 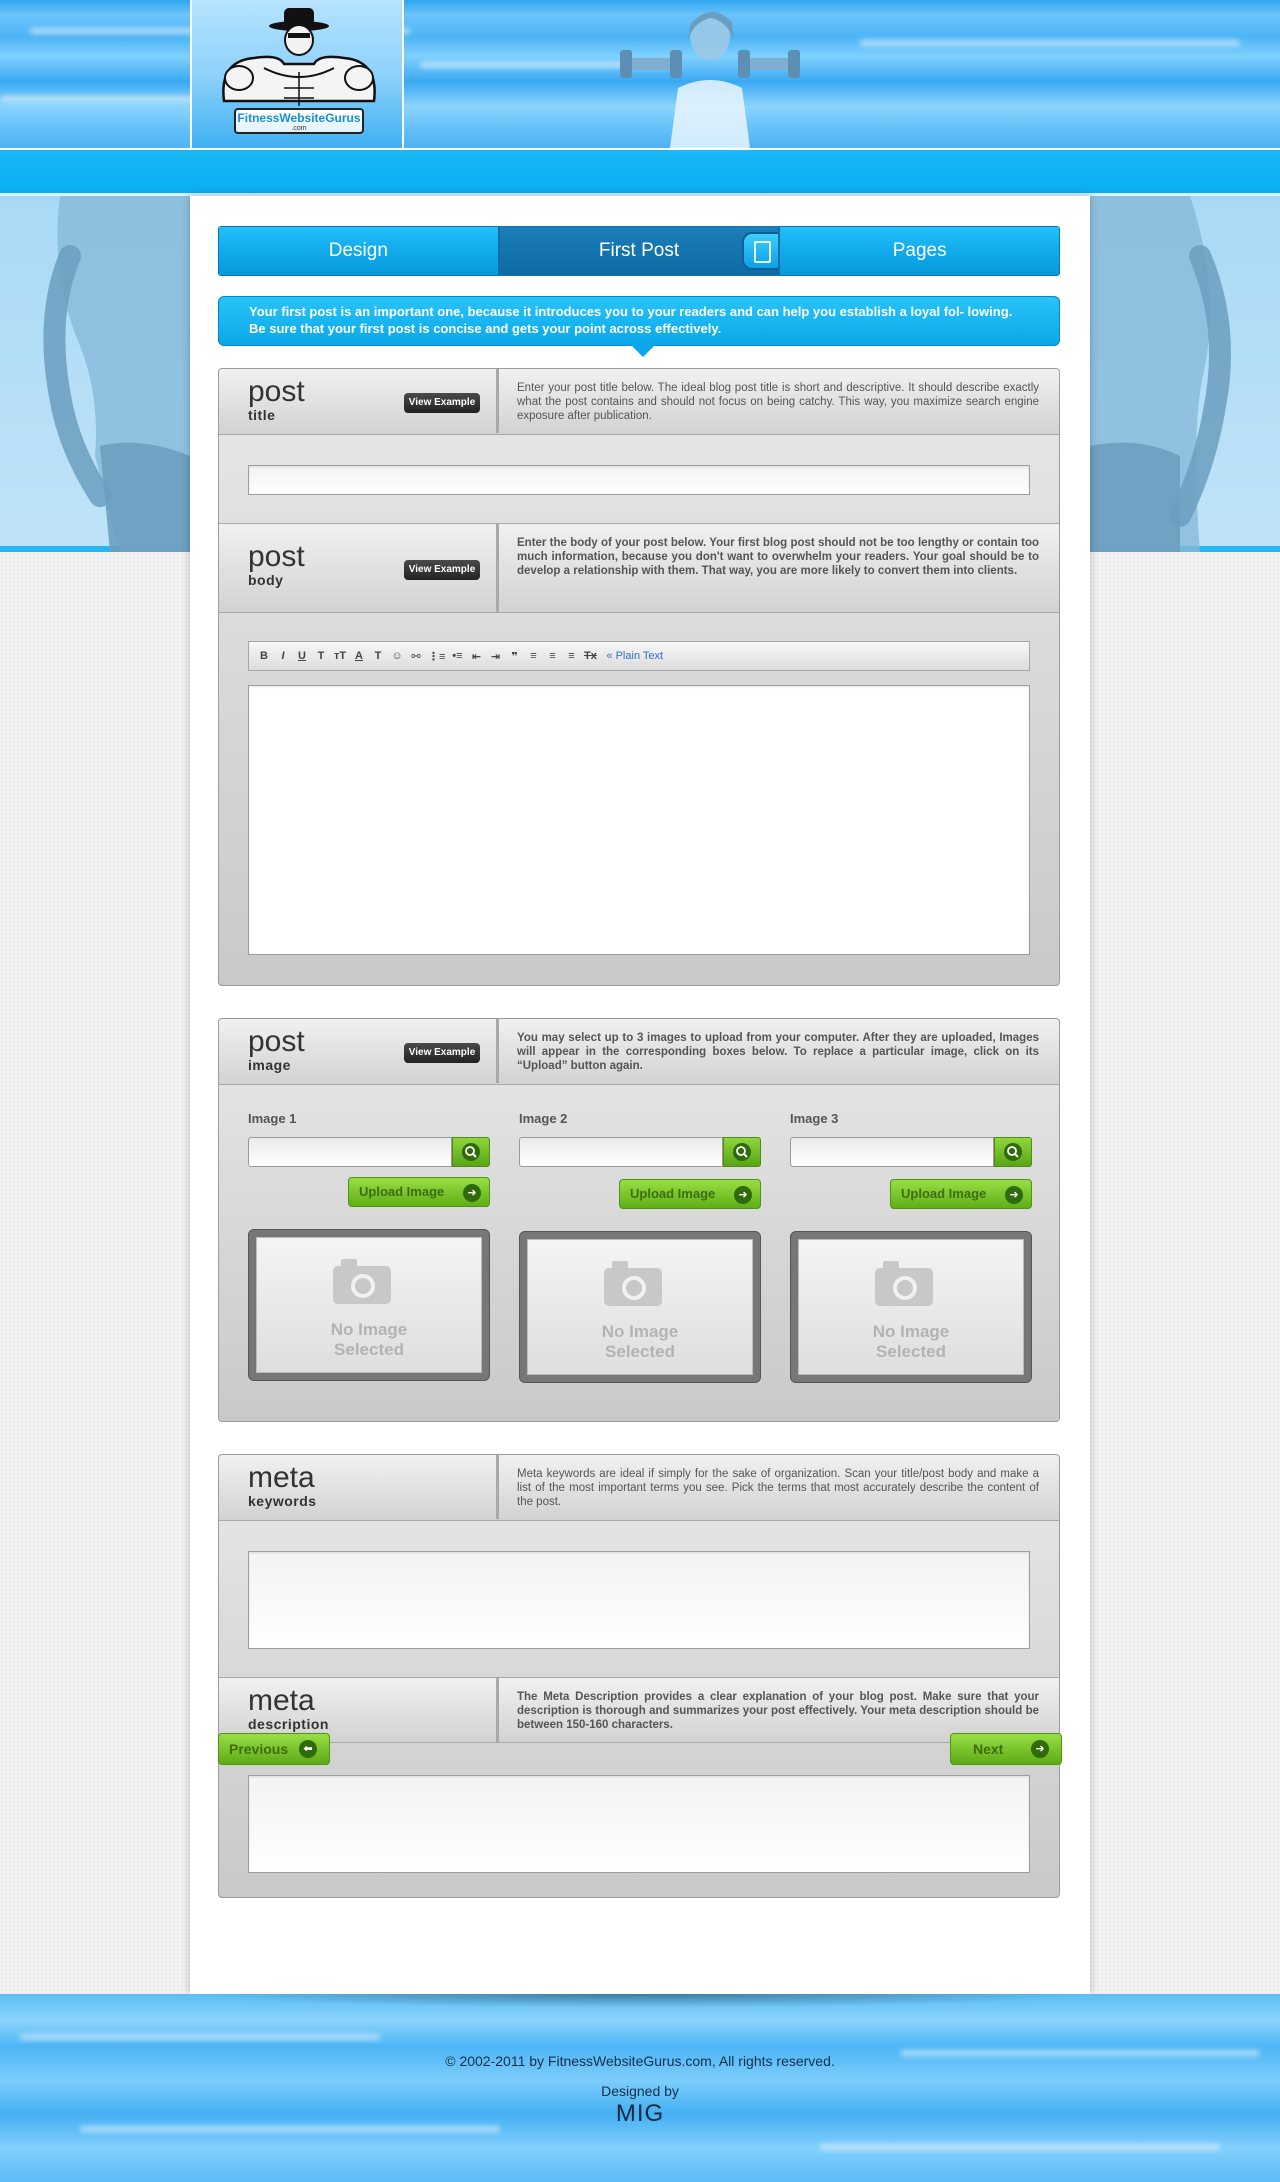 What do you see at coordinates (590, 656) in the screenshot?
I see `clear-format-icon: Tx` at bounding box center [590, 656].